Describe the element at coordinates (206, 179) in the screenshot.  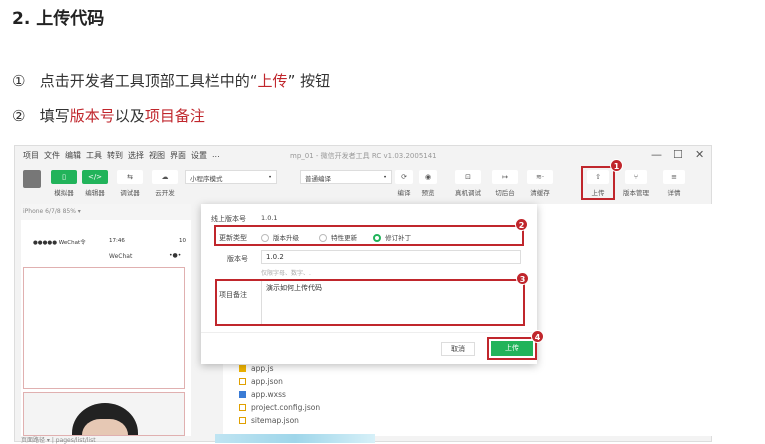
I see `mode-value: 小程序模式` at that location.